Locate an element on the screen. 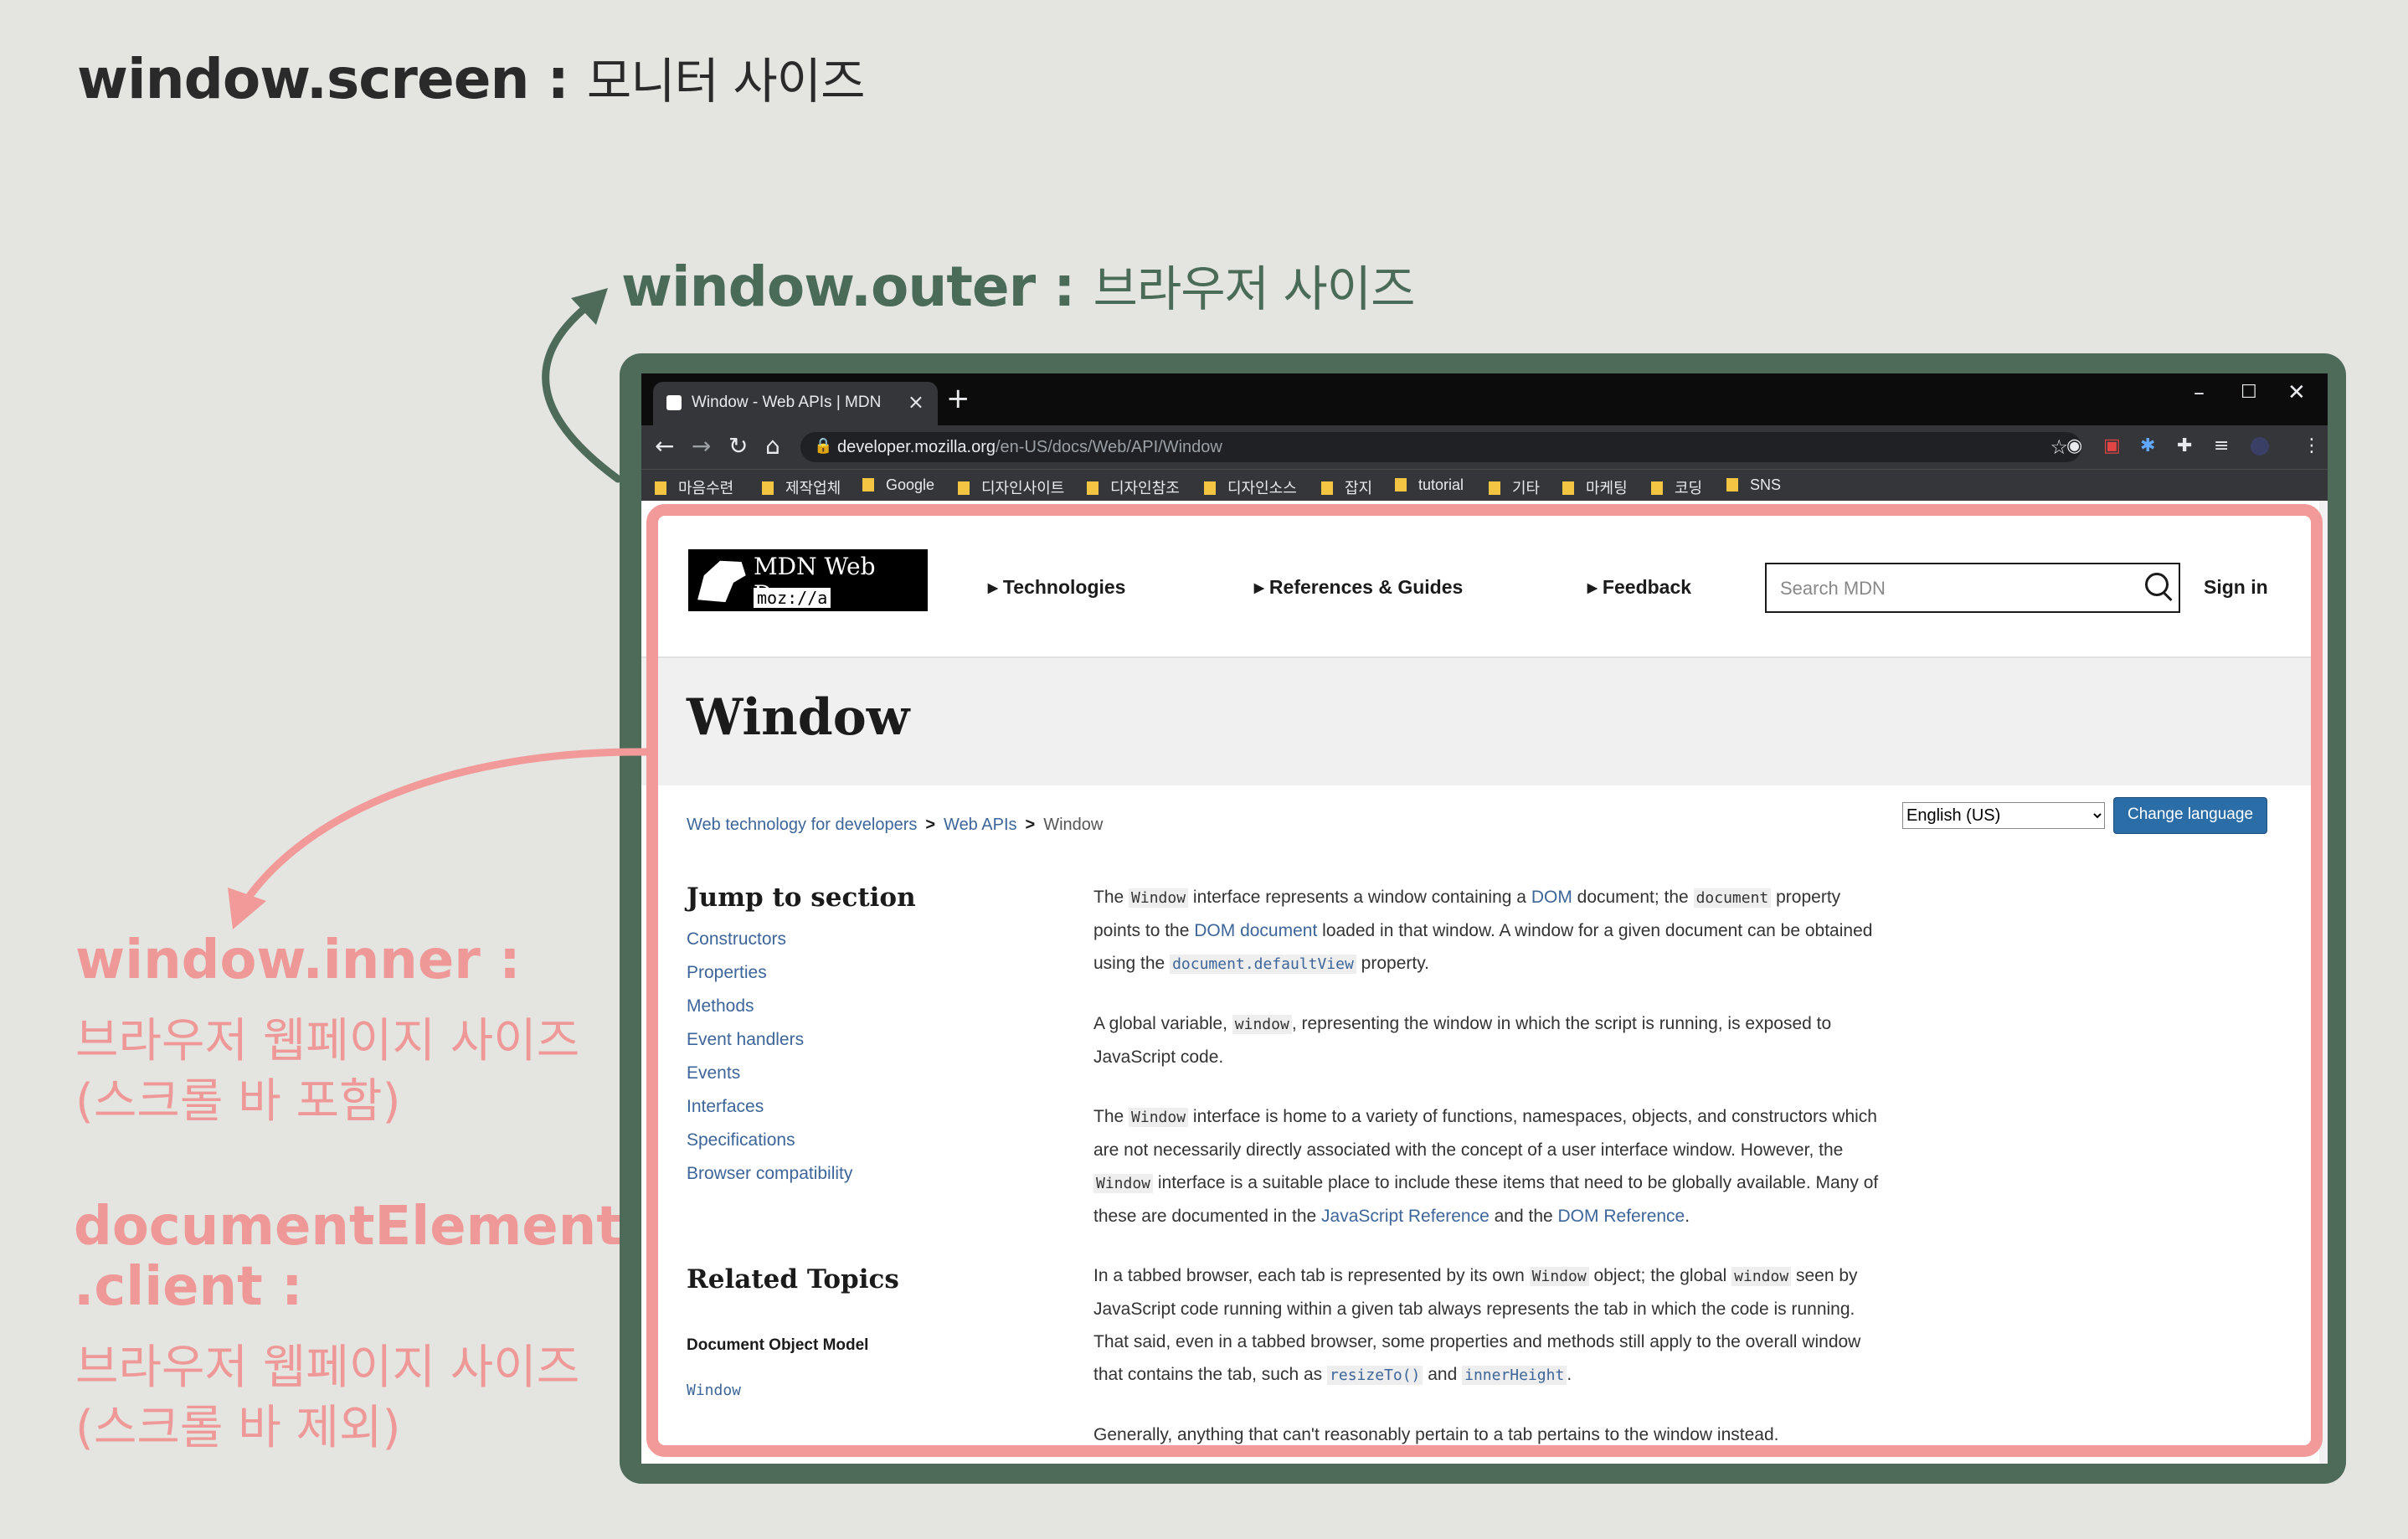 The image size is (2408, 1539). inner-arrow is located at coordinates (448, 824).